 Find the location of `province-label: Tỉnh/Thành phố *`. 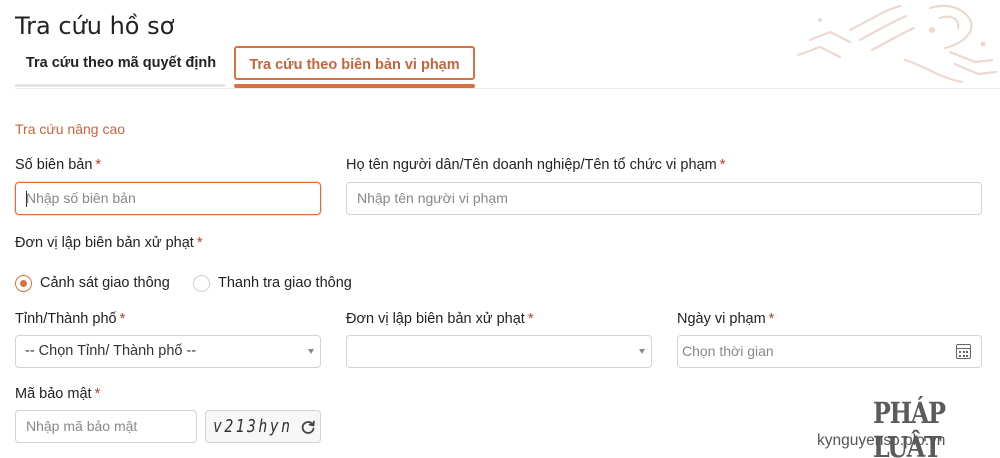

province-label: Tỉnh/Thành phố * is located at coordinates (70, 319).